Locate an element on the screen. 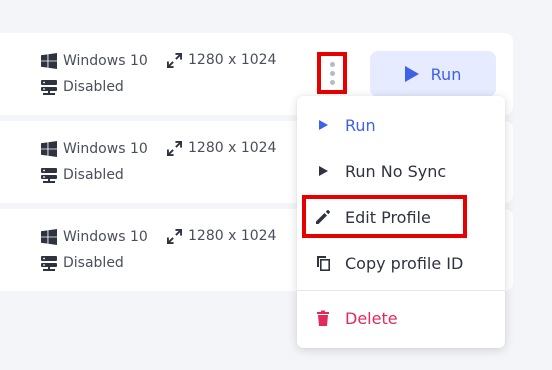  menu-item-copy-profile-id: Copy profile ID is located at coordinates (401, 263).